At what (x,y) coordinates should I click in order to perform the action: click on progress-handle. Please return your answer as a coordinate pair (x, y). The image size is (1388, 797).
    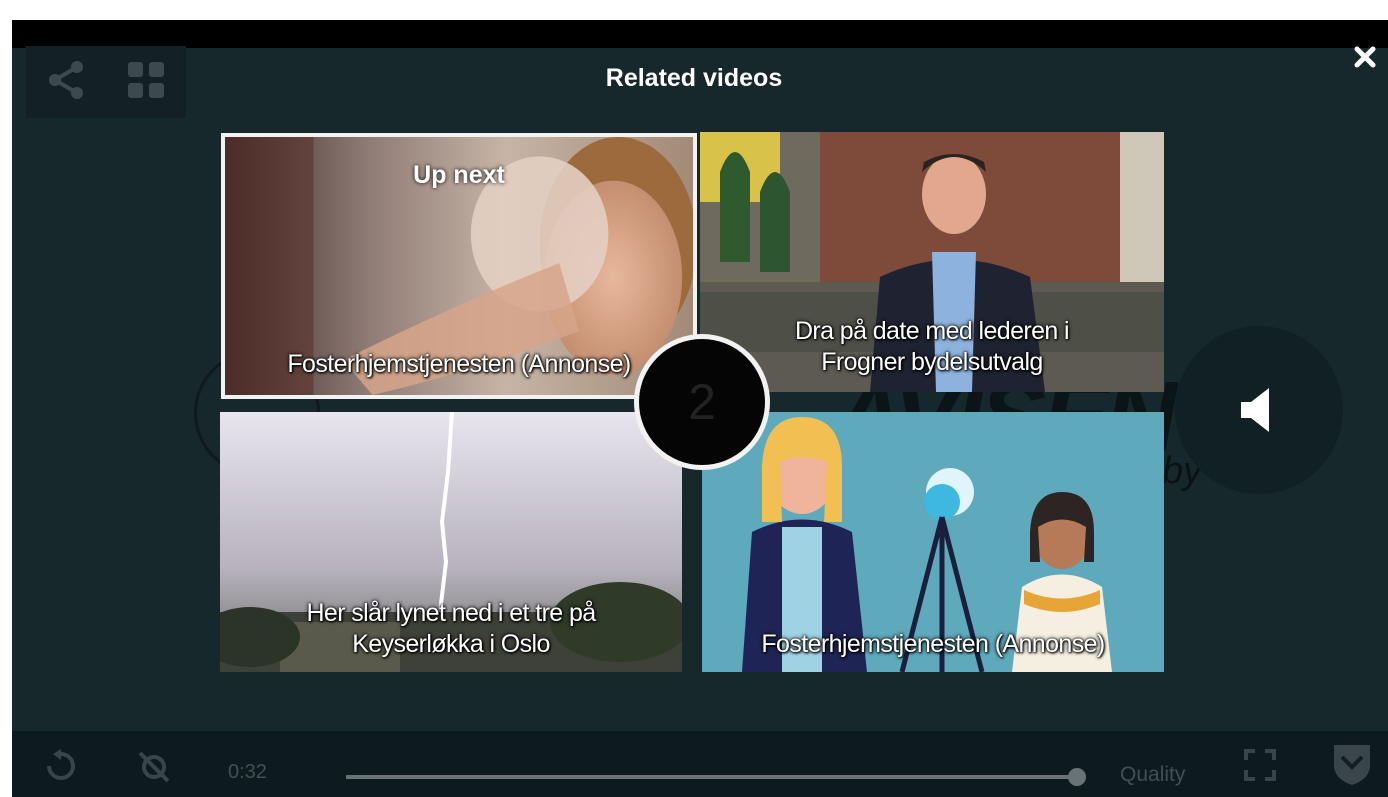
    Looking at the image, I should click on (1076, 777).